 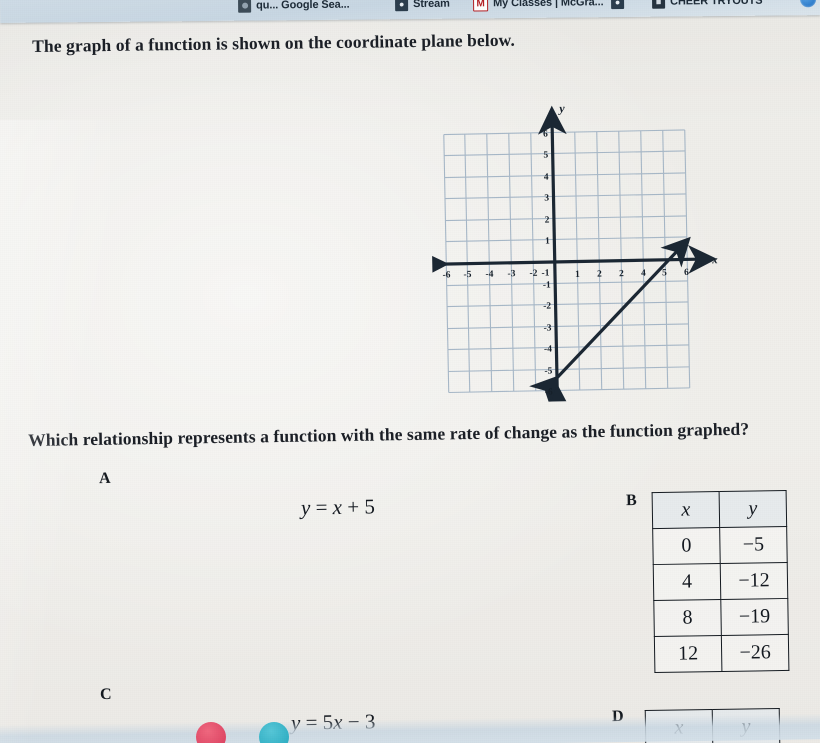 What do you see at coordinates (402, 5) in the screenshot?
I see `classroom-icon: ●` at bounding box center [402, 5].